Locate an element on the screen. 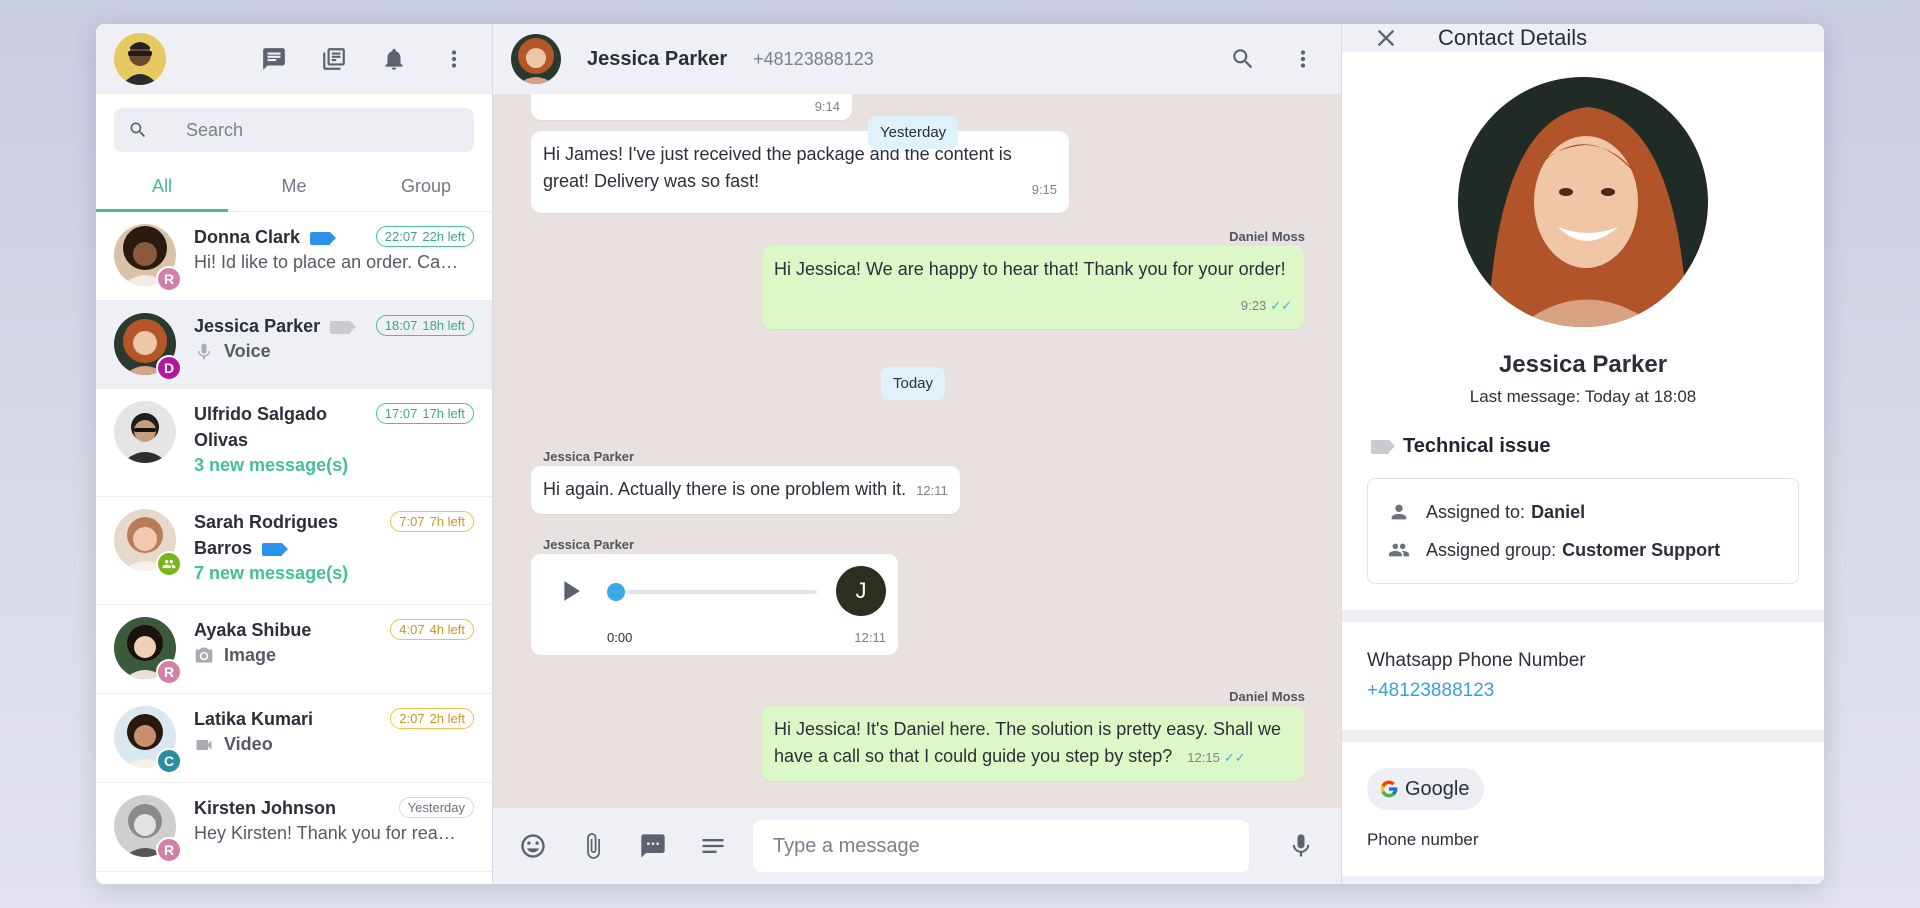  search-area is located at coordinates (294, 128).